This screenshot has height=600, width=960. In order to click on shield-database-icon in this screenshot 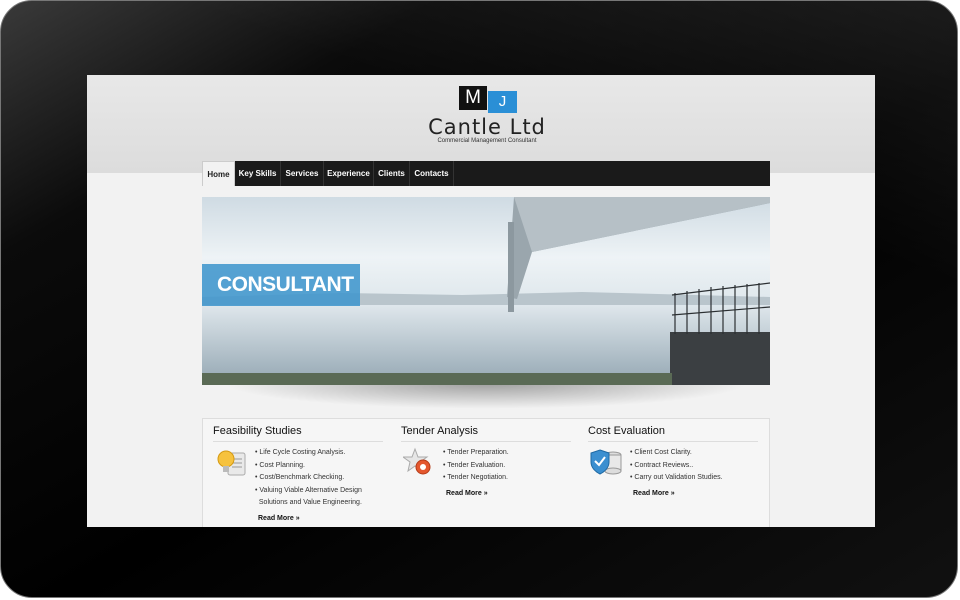, I will do `click(606, 462)`.